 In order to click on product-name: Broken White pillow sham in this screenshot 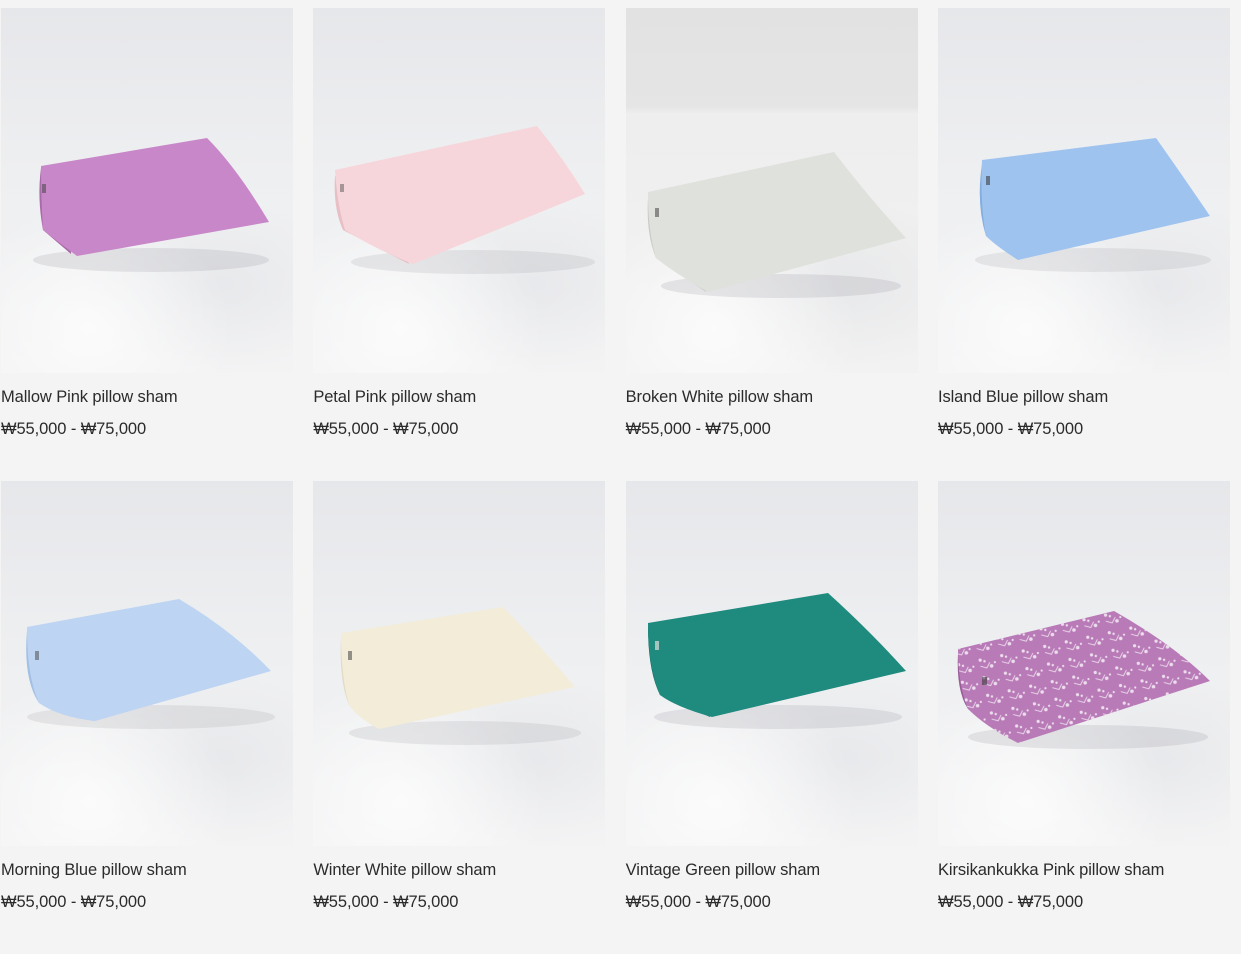, I will do `click(772, 397)`.